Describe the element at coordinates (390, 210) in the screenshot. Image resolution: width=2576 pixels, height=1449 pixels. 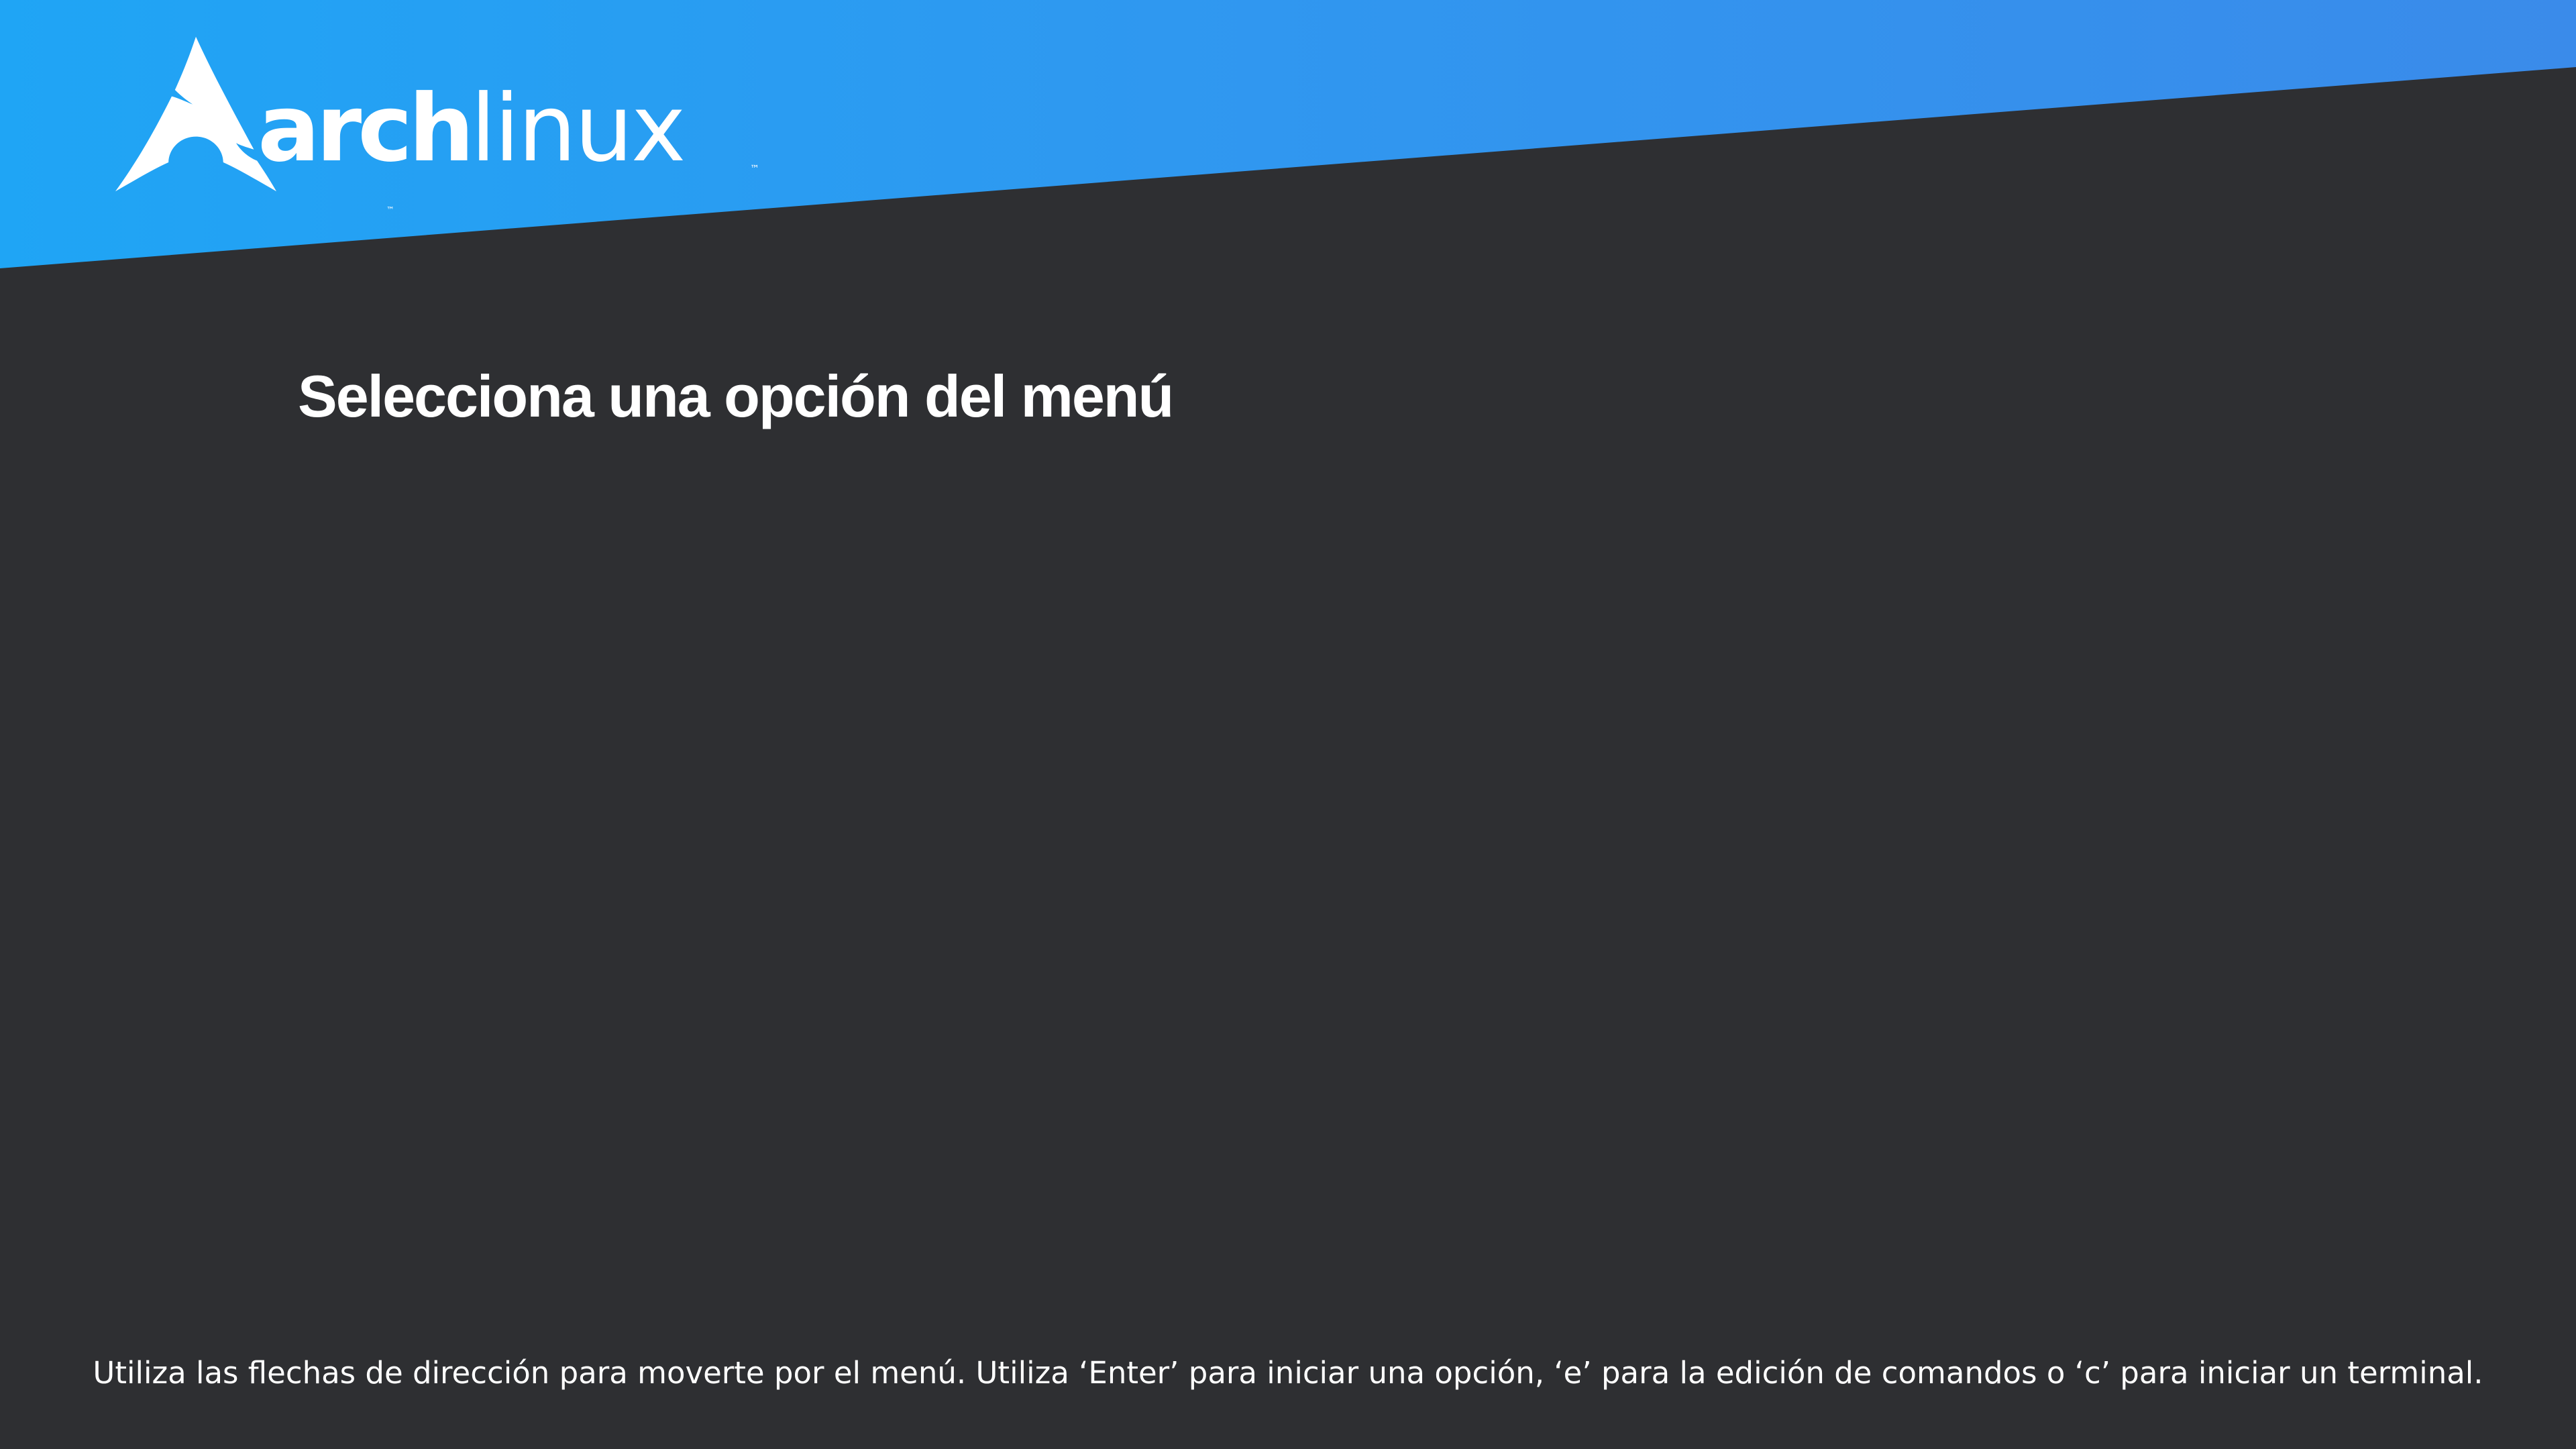
I see `trademark-symbol-icon: ™` at that location.